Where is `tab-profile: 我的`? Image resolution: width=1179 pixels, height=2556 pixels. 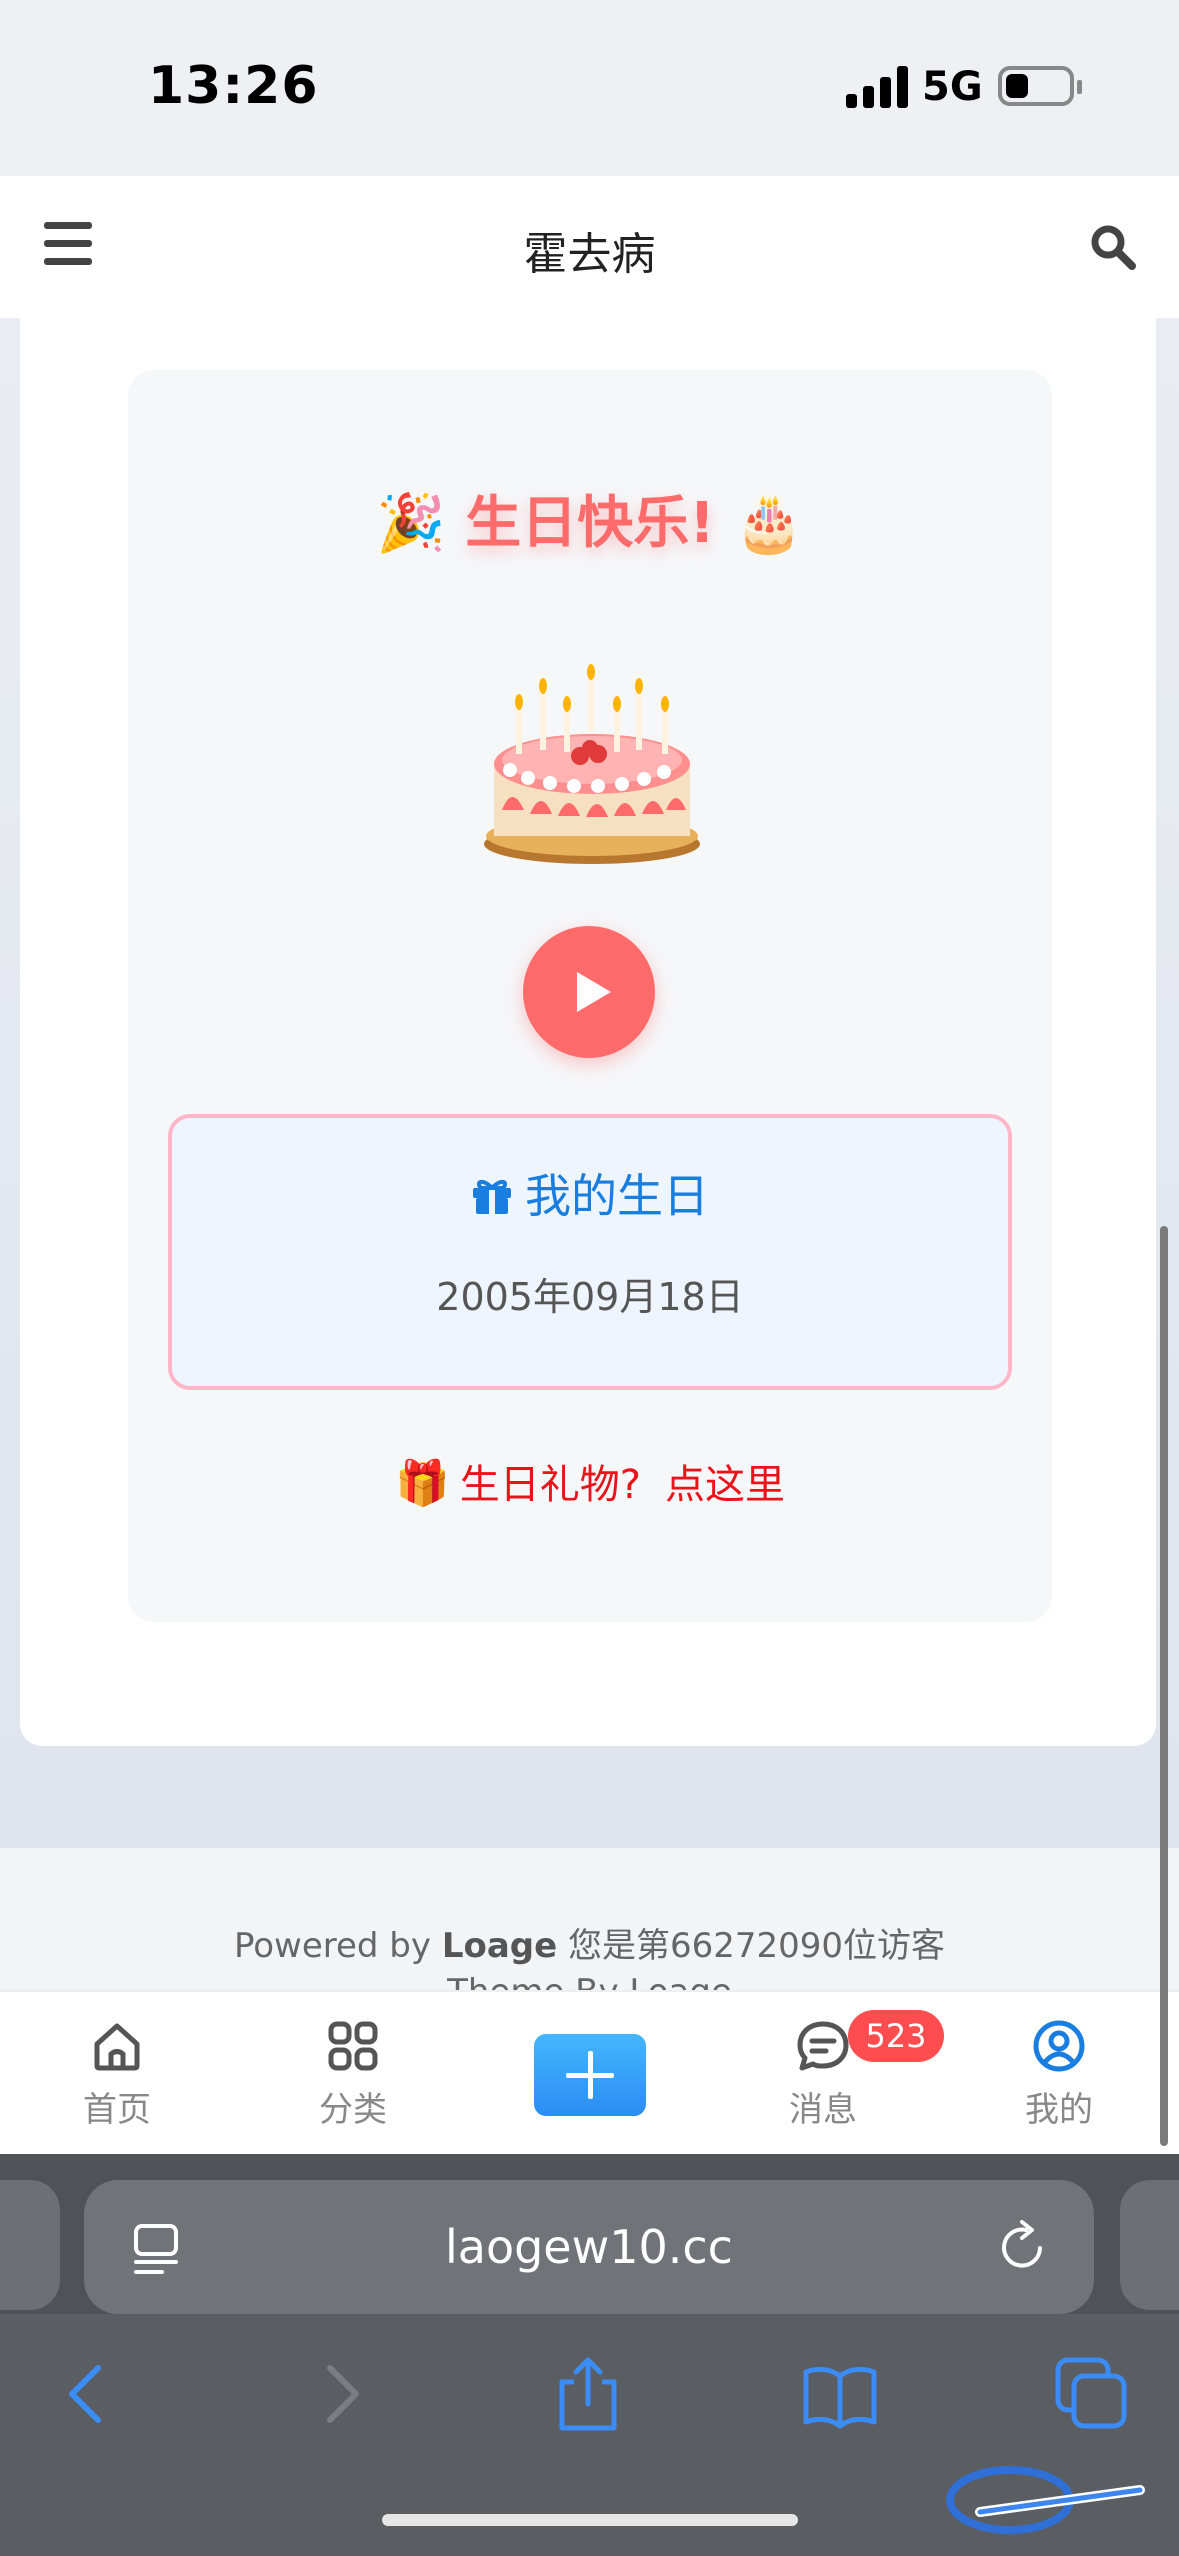 tab-profile: 我的 is located at coordinates (1059, 2074).